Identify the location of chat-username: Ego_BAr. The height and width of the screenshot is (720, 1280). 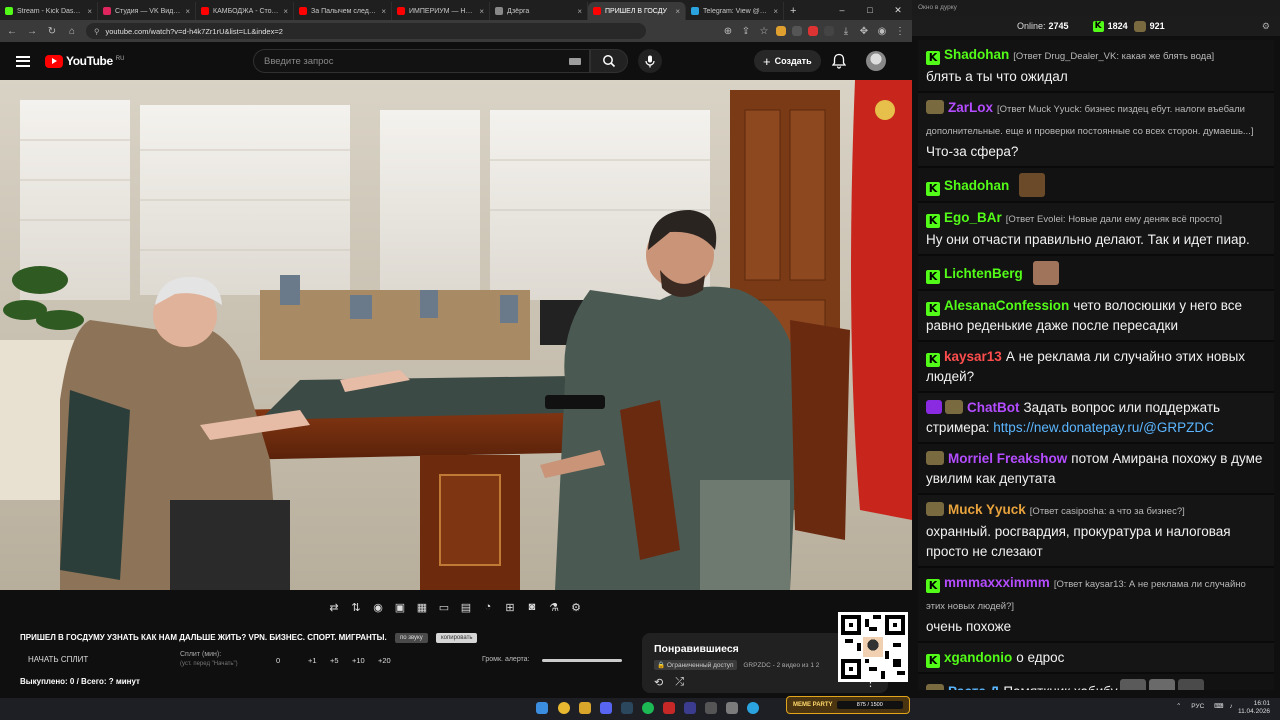
(973, 217).